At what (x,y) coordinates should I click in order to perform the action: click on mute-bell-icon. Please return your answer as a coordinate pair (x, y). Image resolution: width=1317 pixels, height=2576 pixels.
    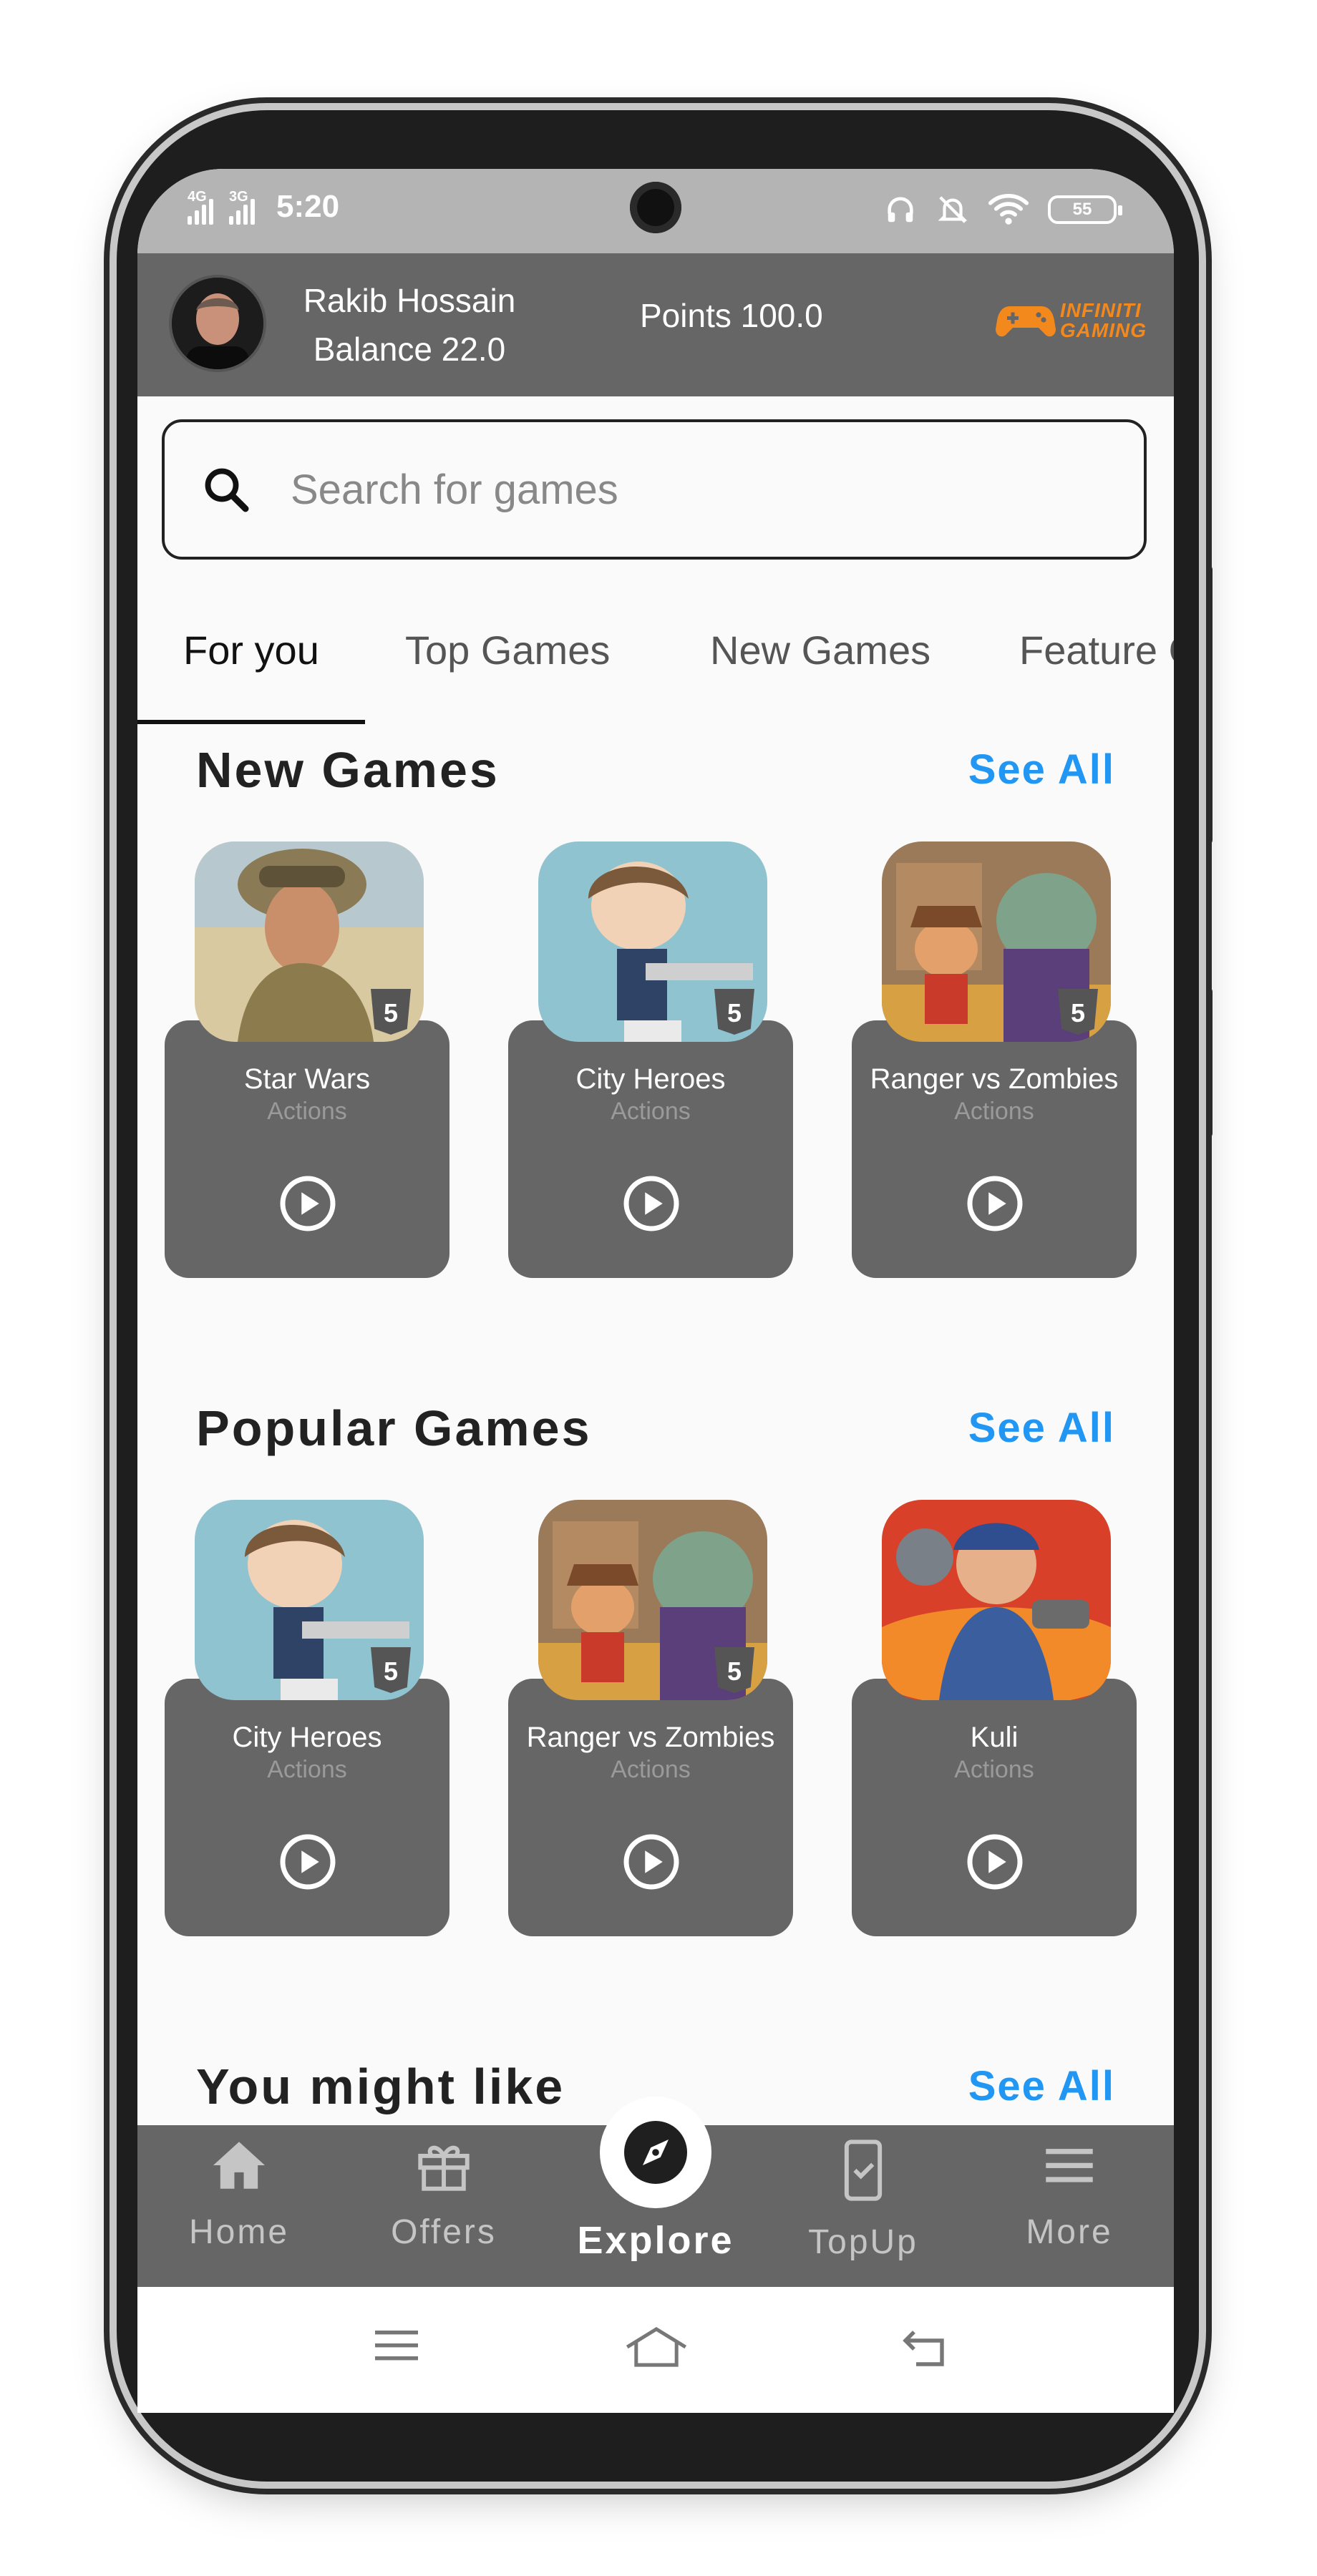
    Looking at the image, I should click on (953, 209).